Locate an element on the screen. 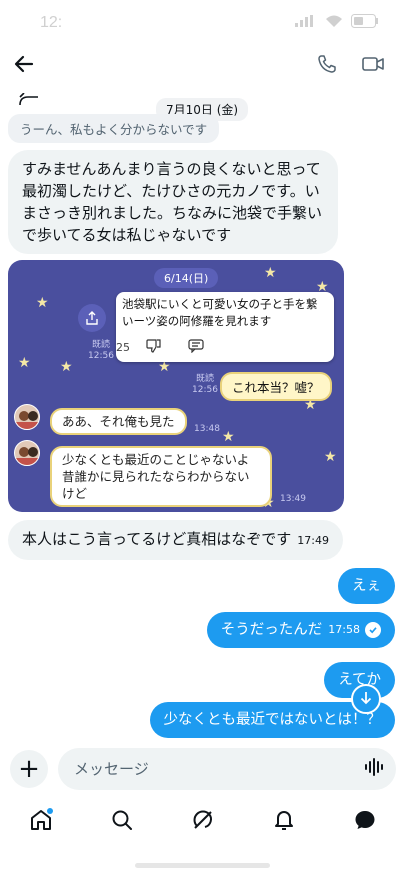 Image resolution: width=405 pixels, height=876 pixels. arrow-down-icon is located at coordinates (366, 699).